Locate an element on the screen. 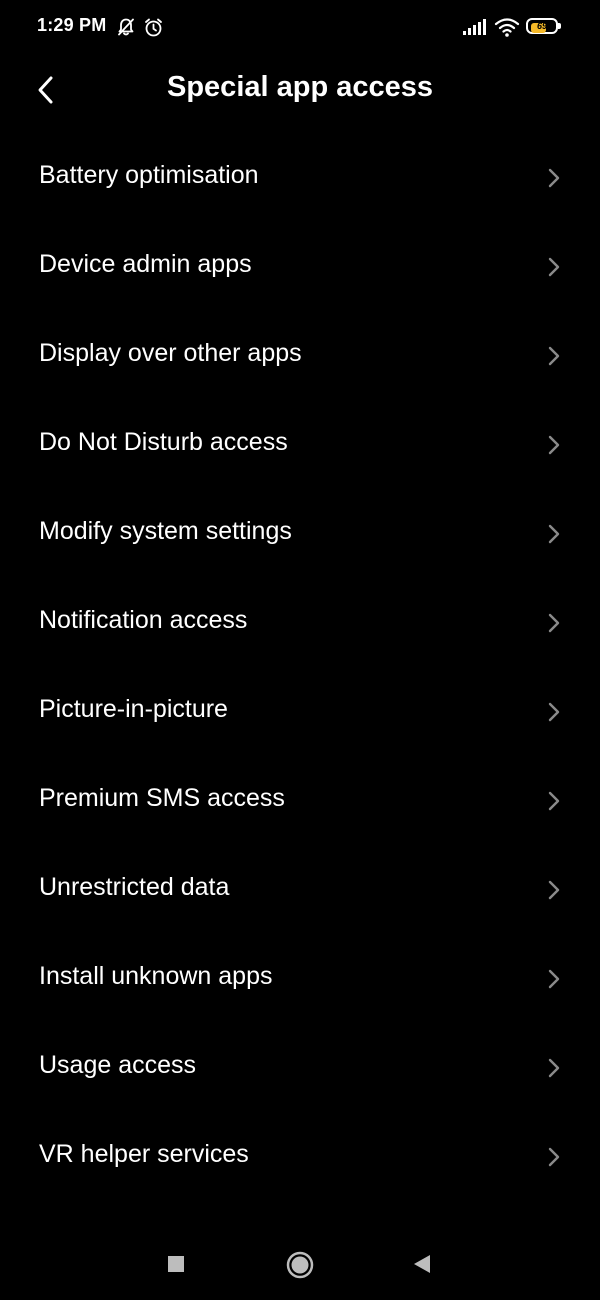  page-title: Special app access is located at coordinates (300, 87).